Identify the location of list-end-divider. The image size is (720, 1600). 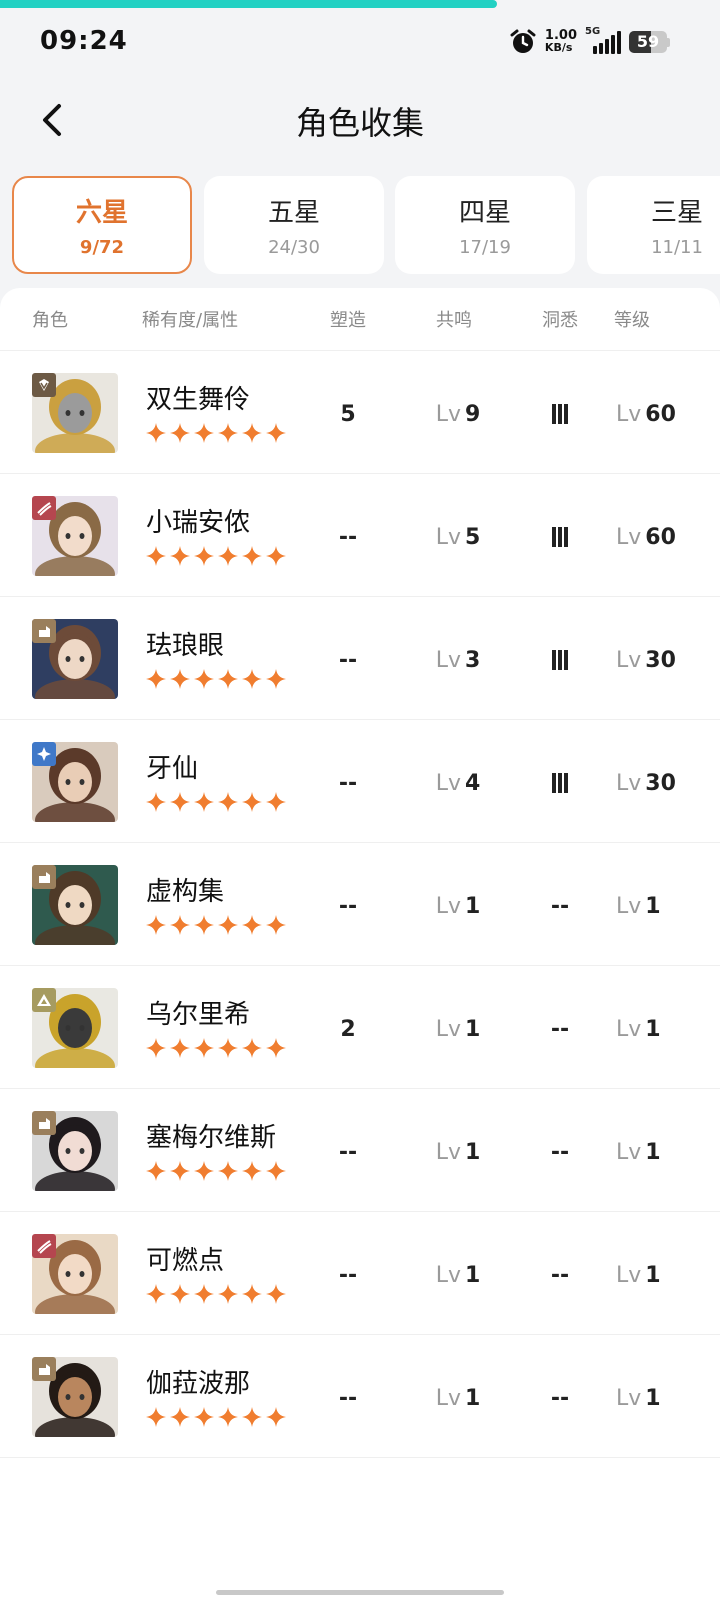
(360, 1457).